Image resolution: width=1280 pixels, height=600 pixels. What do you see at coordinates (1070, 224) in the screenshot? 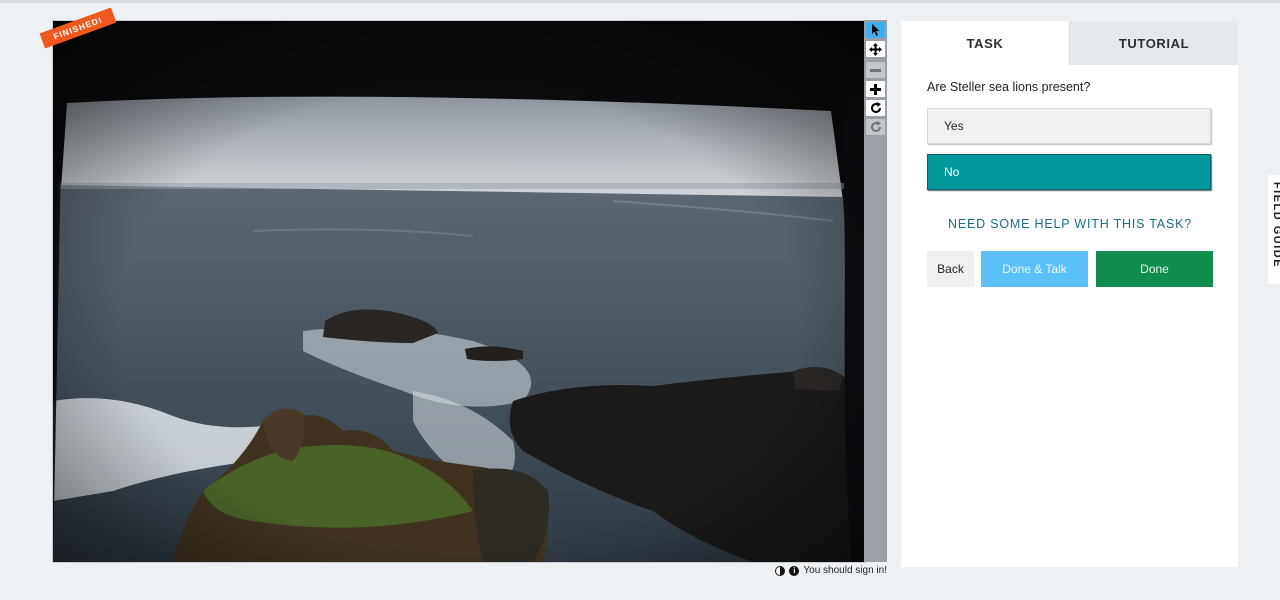
I see `help-link: NEED SOME HELP WITH THIS TASK?` at bounding box center [1070, 224].